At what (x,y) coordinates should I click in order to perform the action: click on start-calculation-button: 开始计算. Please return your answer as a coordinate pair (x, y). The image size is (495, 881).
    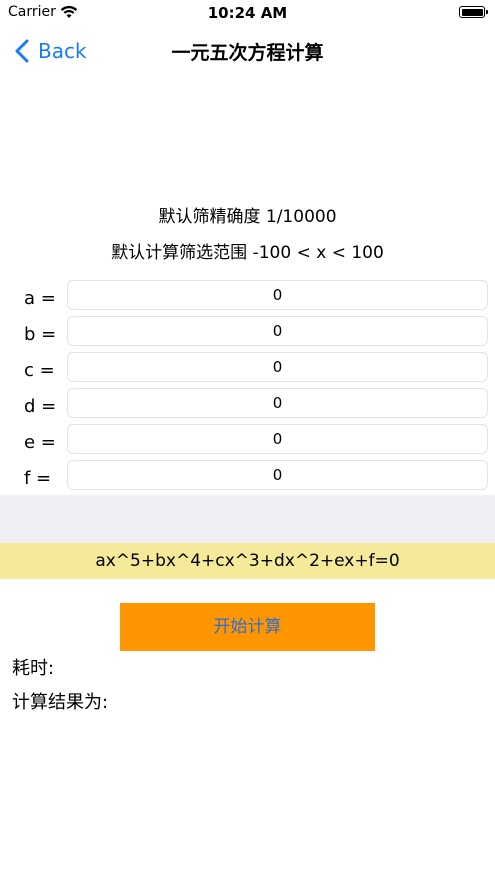
    Looking at the image, I should click on (247, 627).